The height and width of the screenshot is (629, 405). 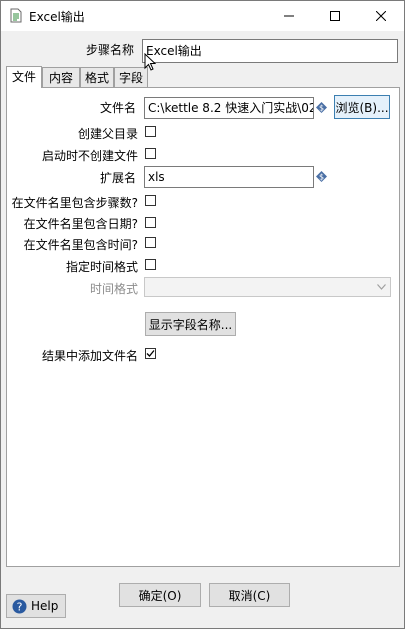 What do you see at coordinates (61, 77) in the screenshot?
I see `tab-content: 内容` at bounding box center [61, 77].